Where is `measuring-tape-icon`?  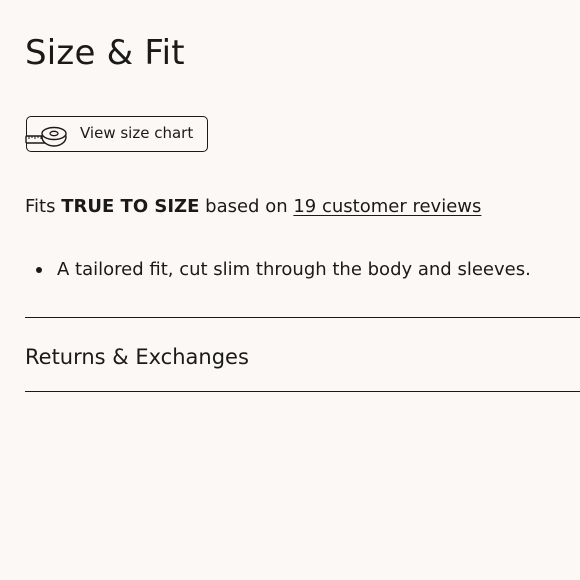
measuring-tape-icon is located at coordinates (46, 136).